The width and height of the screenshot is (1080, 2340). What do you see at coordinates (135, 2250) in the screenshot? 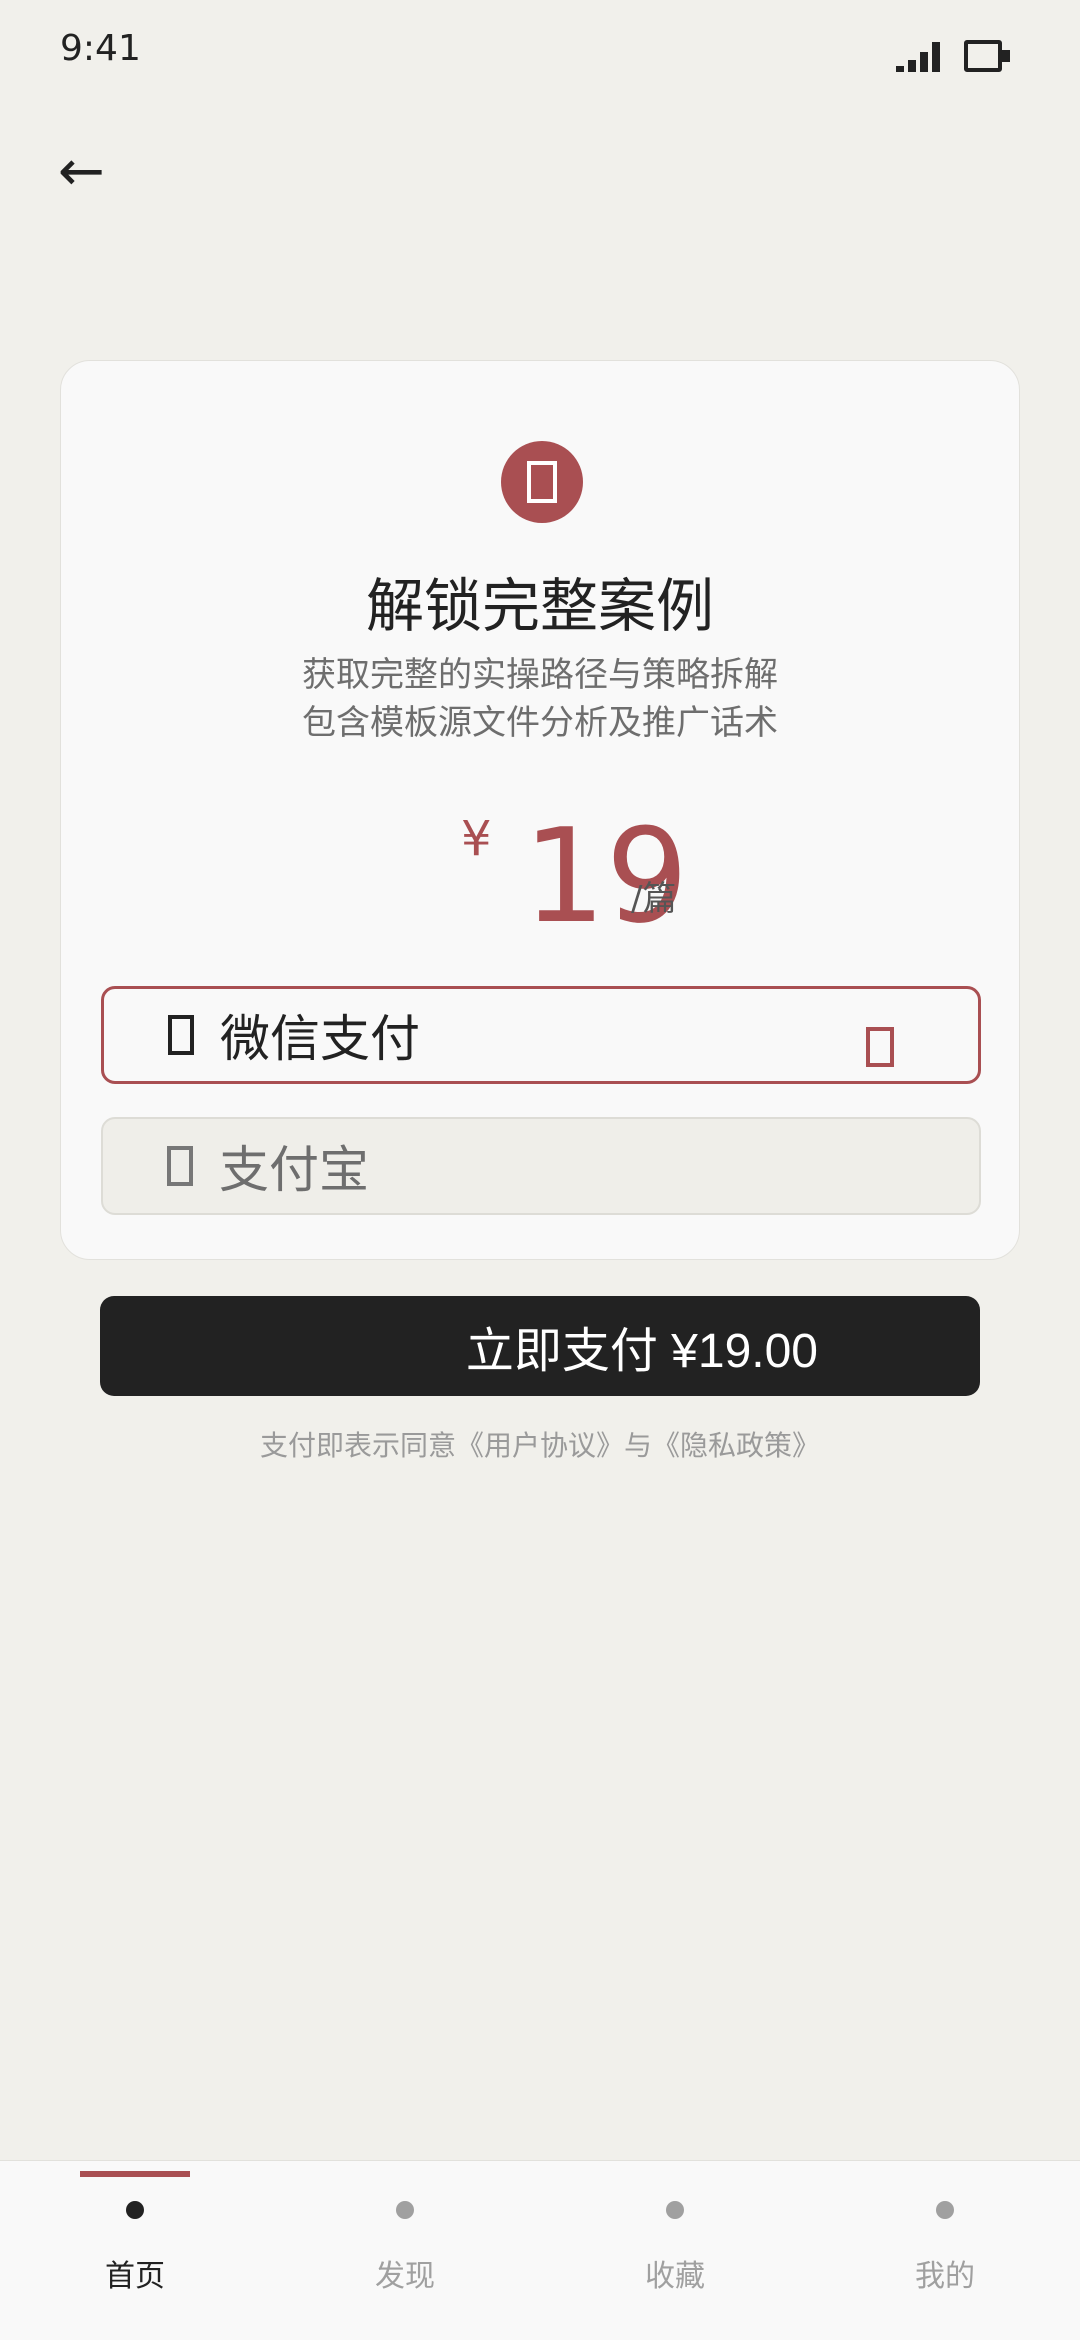
I see `tab-home: 首页` at bounding box center [135, 2250].